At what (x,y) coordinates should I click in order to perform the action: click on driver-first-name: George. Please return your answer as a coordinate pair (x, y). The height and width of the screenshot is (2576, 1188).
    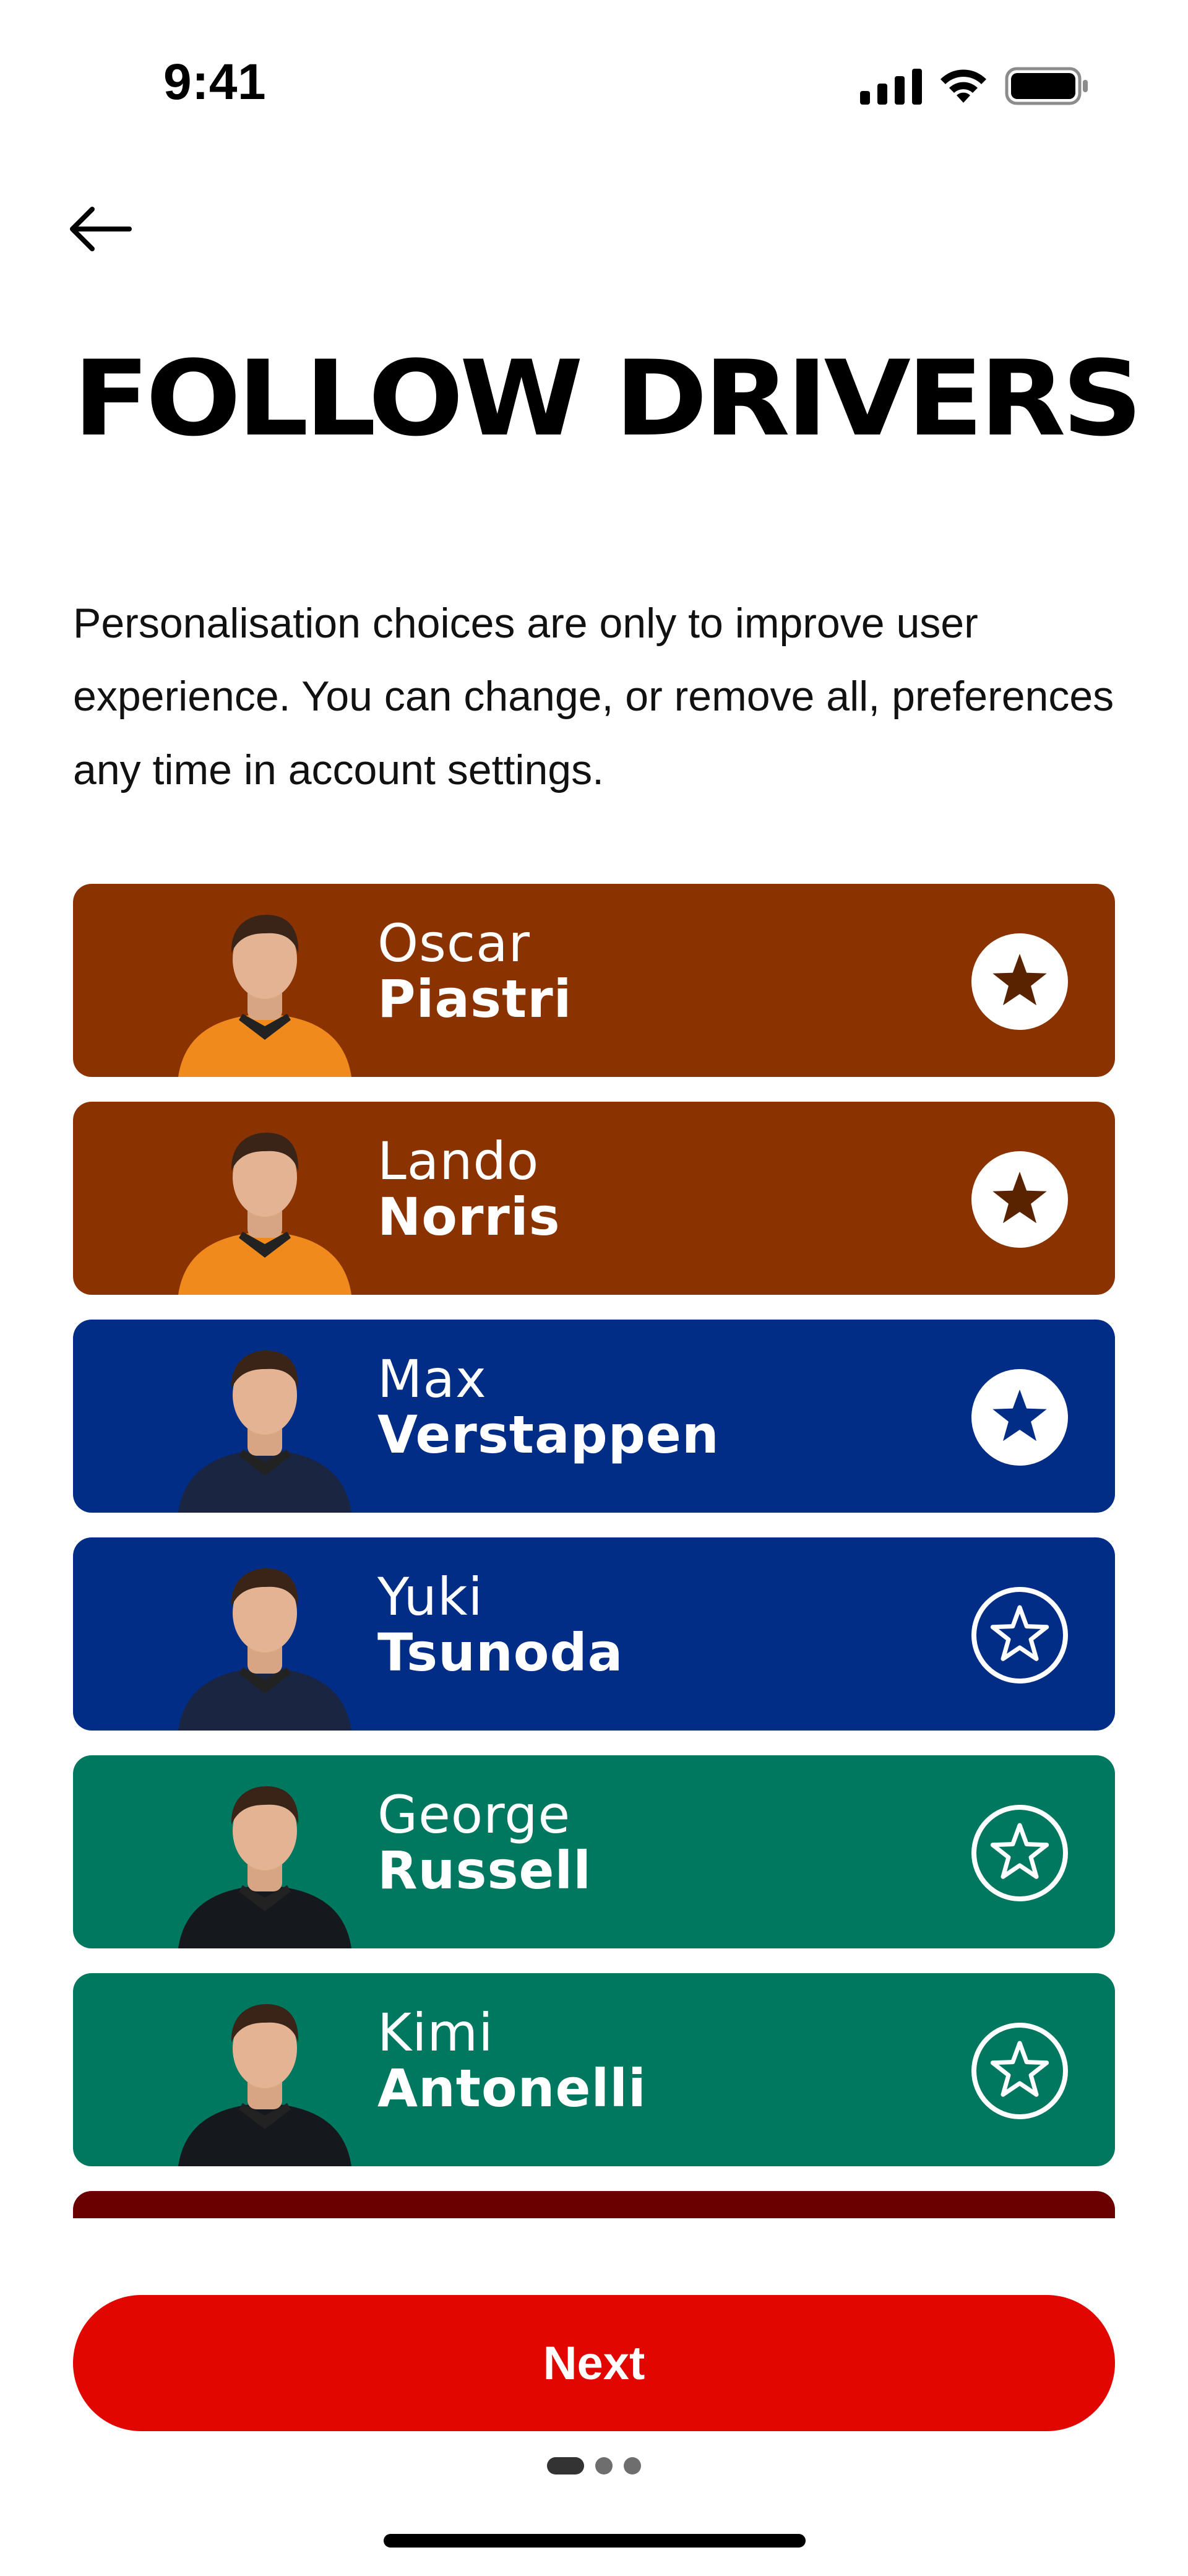
    Looking at the image, I should click on (474, 1814).